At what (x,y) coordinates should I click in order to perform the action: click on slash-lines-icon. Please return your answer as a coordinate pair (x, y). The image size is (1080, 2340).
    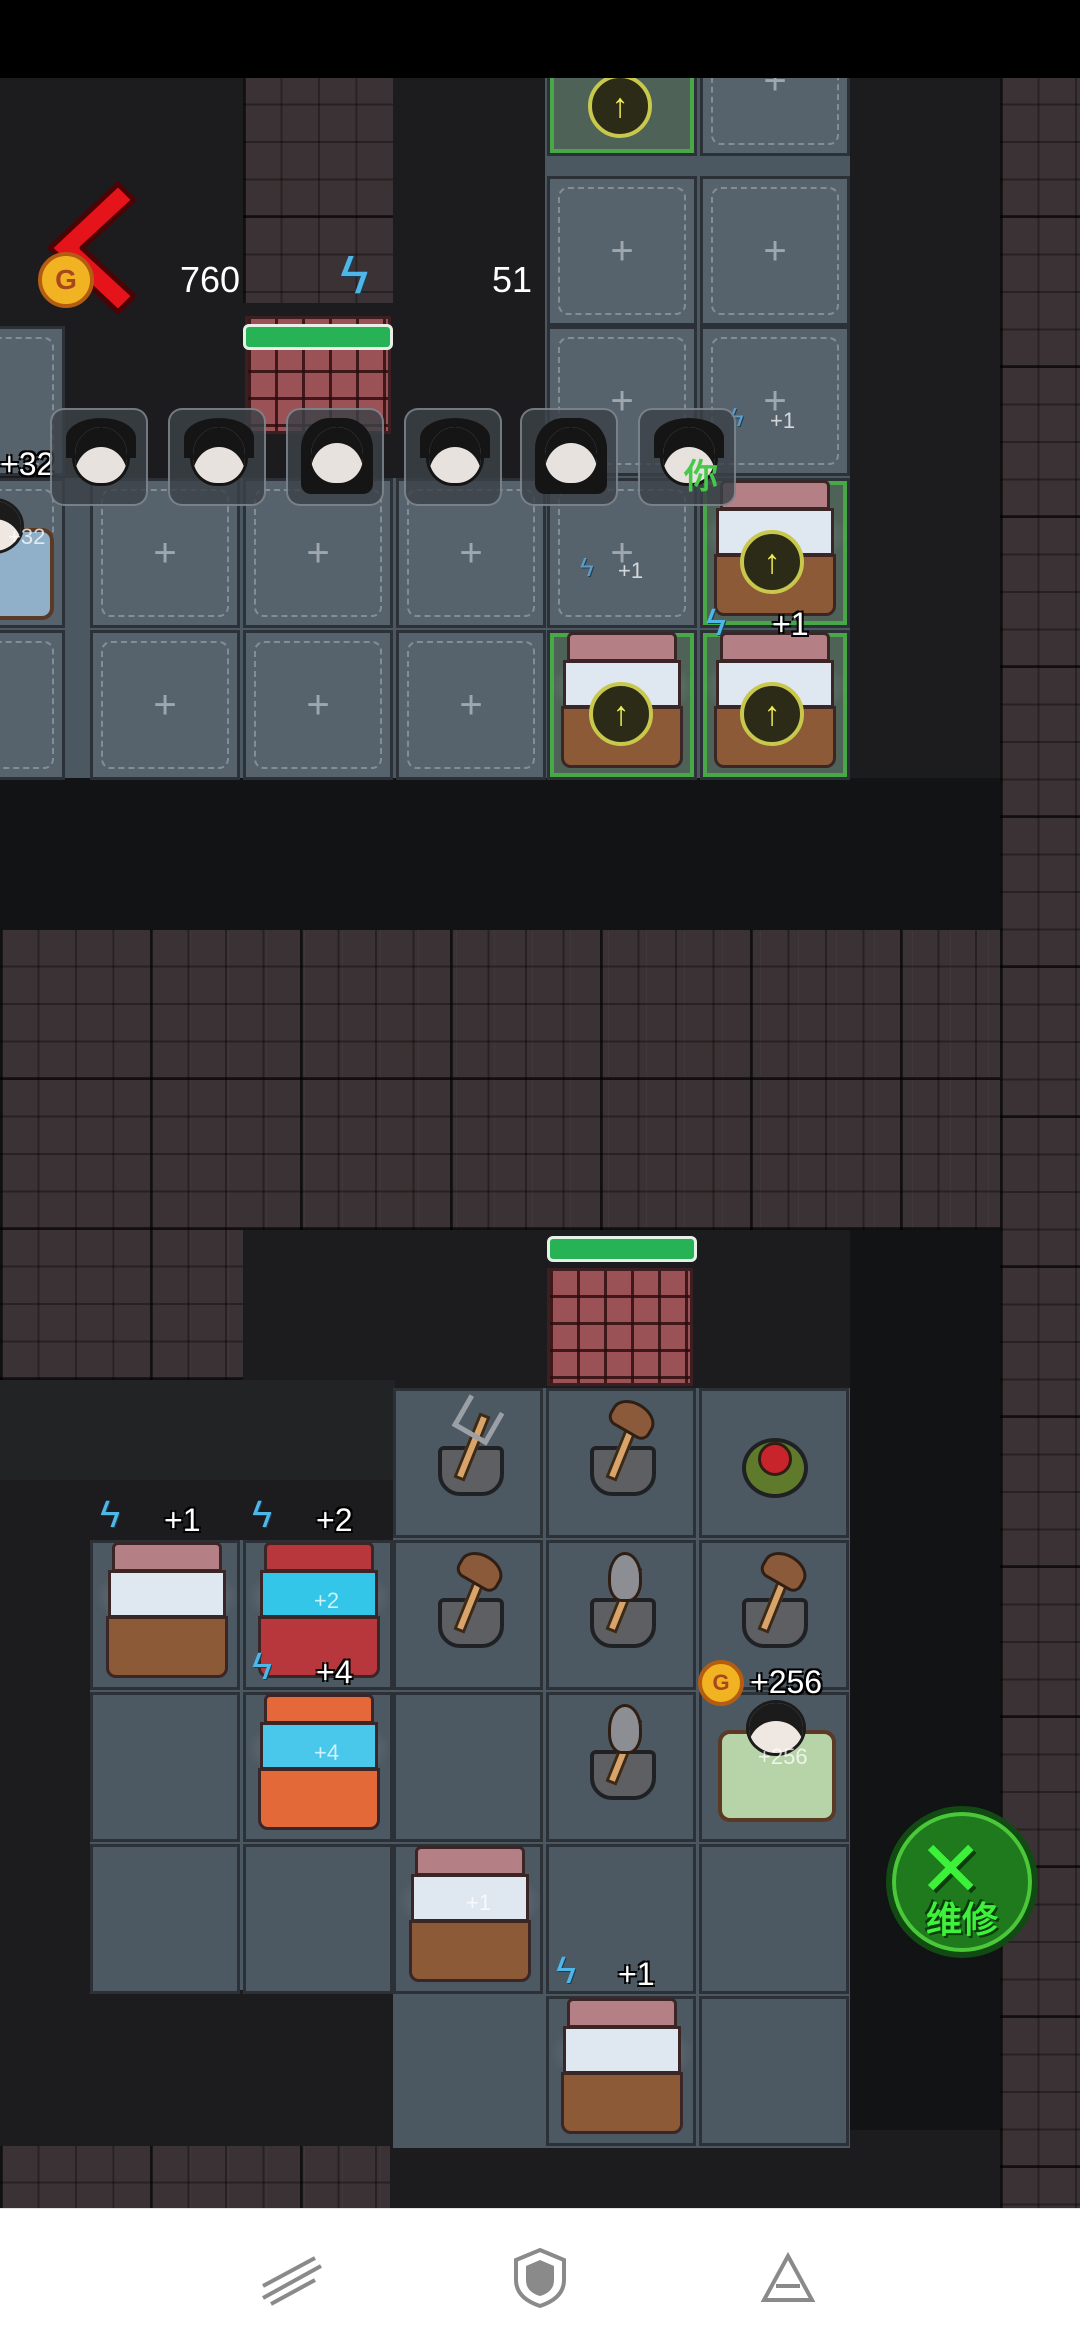
    Looking at the image, I should click on (292, 2281).